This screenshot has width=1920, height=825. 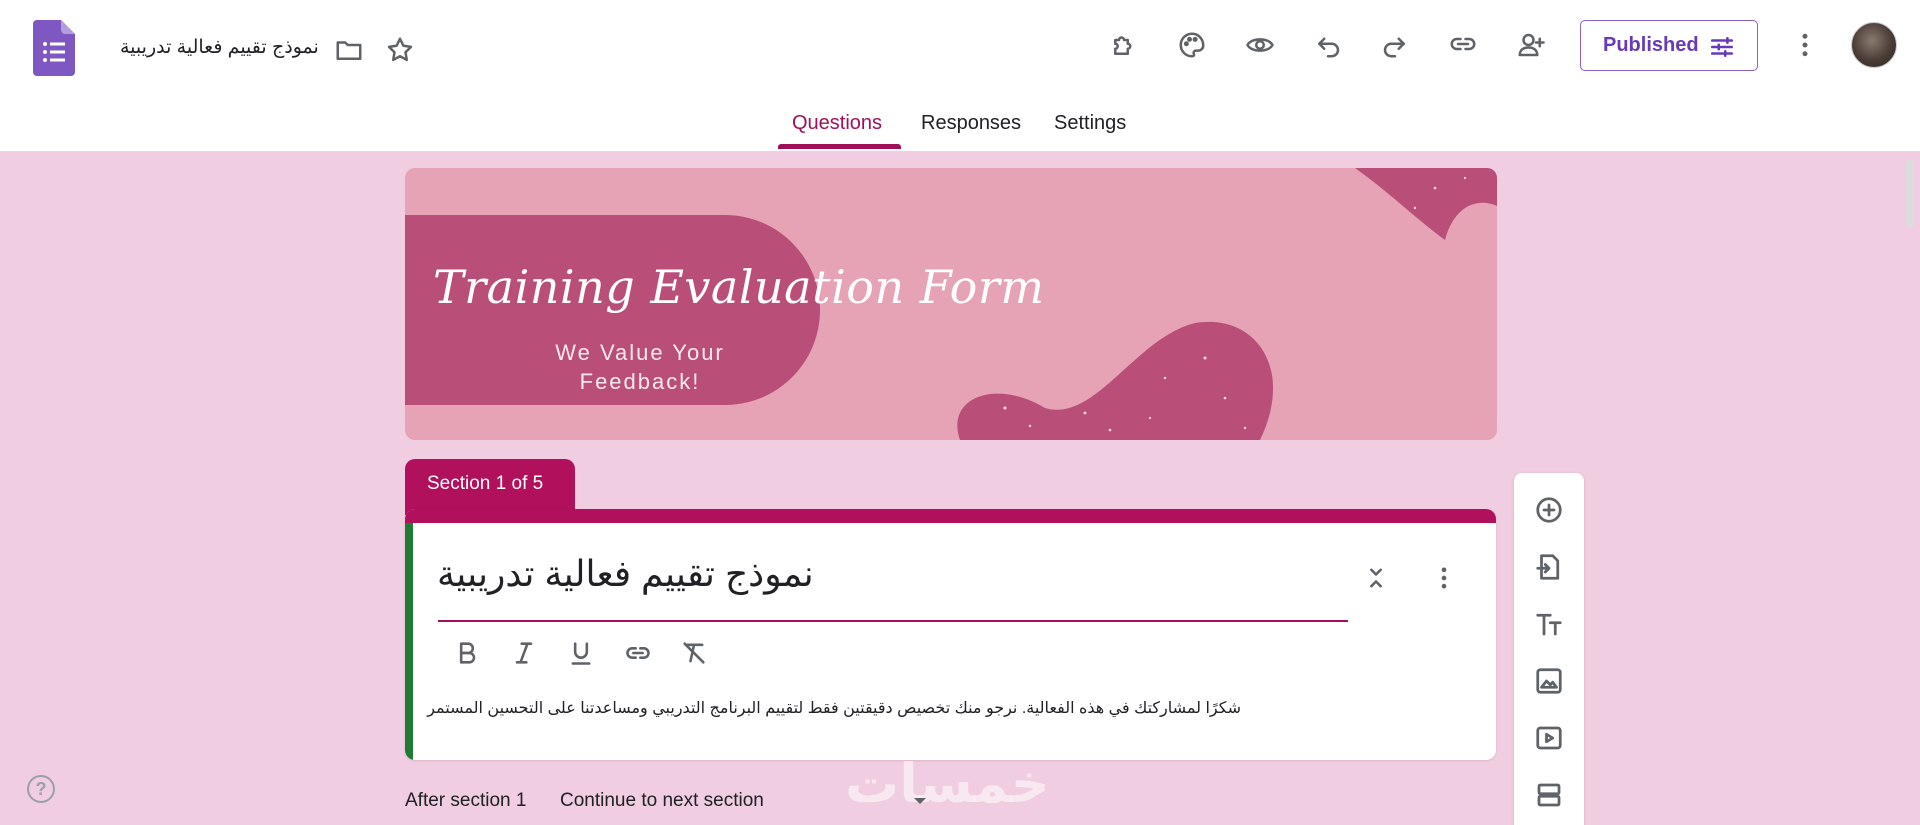 I want to click on redo-icon, so click(x=1395, y=45).